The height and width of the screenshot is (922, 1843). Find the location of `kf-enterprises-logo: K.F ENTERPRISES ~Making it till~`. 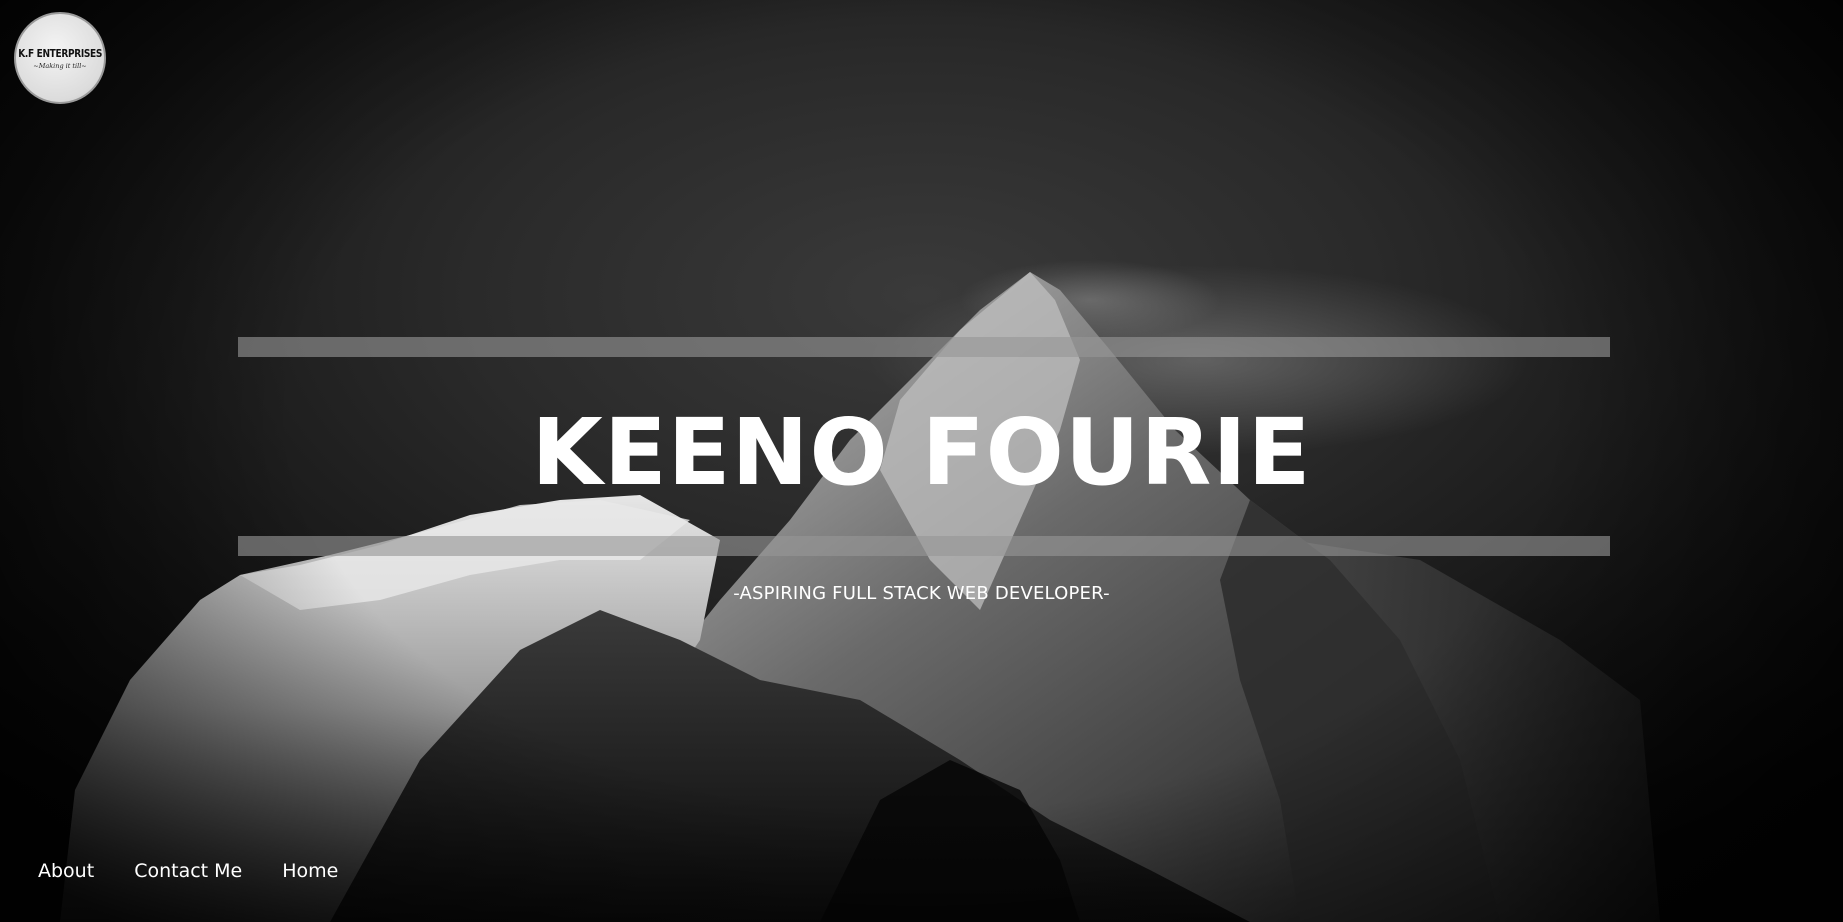

kf-enterprises-logo: K.F ENTERPRISES ~Making it till~ is located at coordinates (60, 58).